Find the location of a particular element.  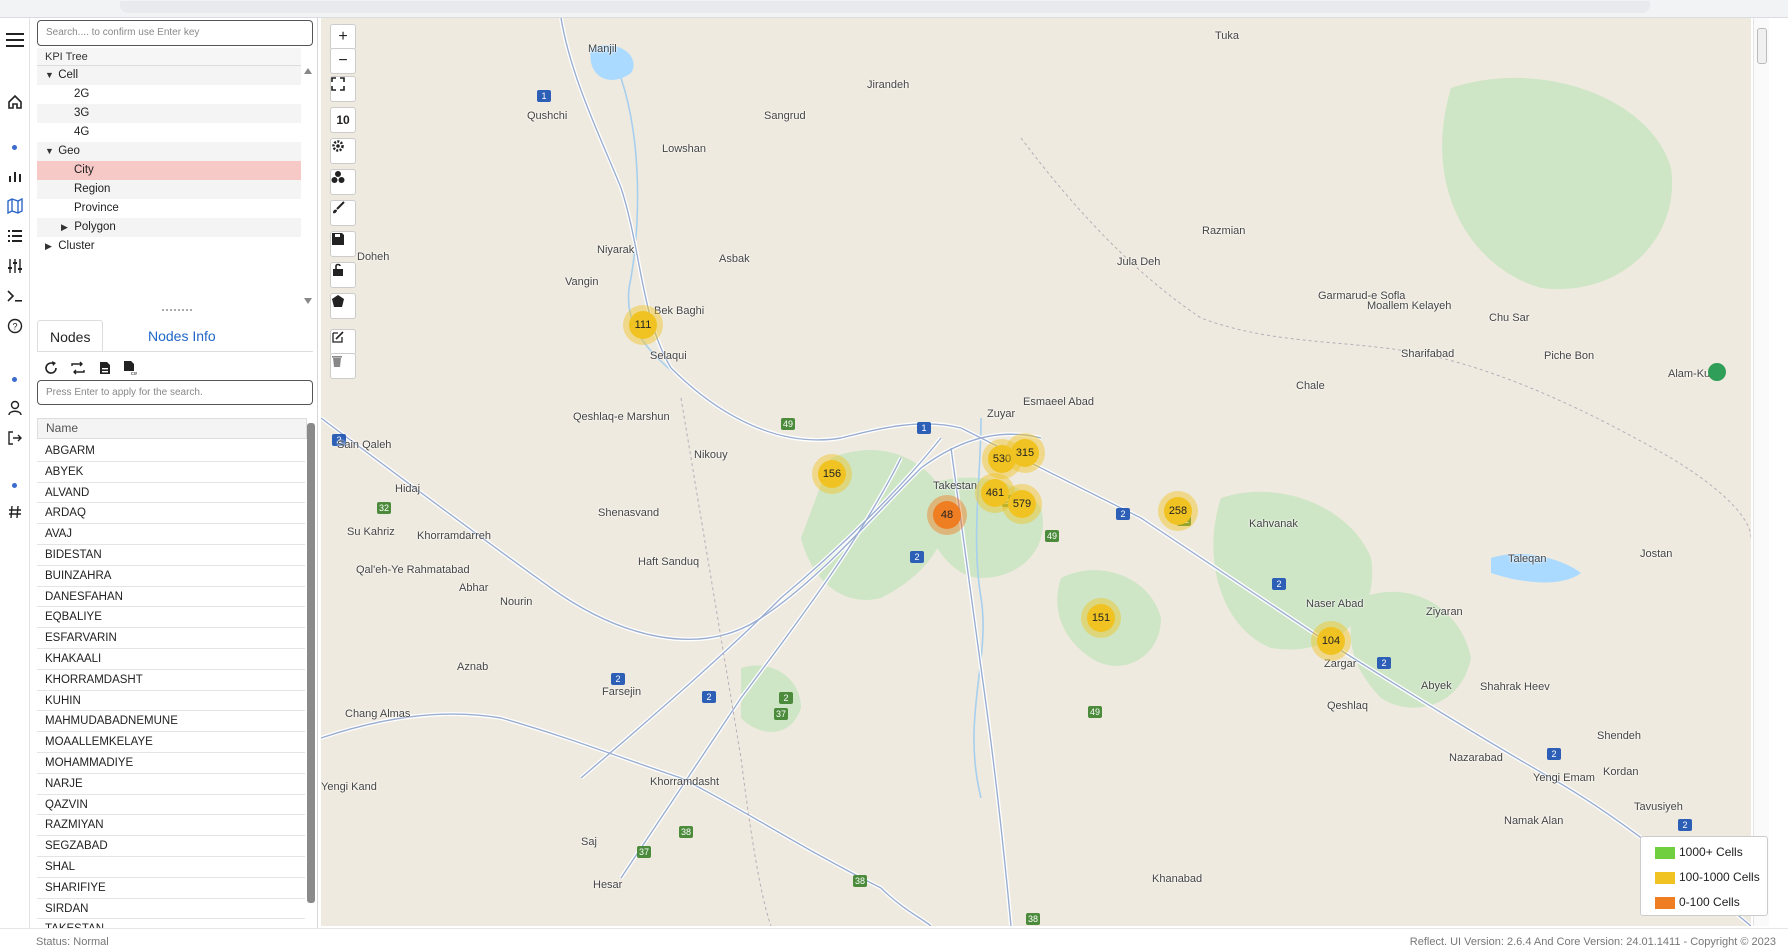

gear-icon is located at coordinates (343, 151).